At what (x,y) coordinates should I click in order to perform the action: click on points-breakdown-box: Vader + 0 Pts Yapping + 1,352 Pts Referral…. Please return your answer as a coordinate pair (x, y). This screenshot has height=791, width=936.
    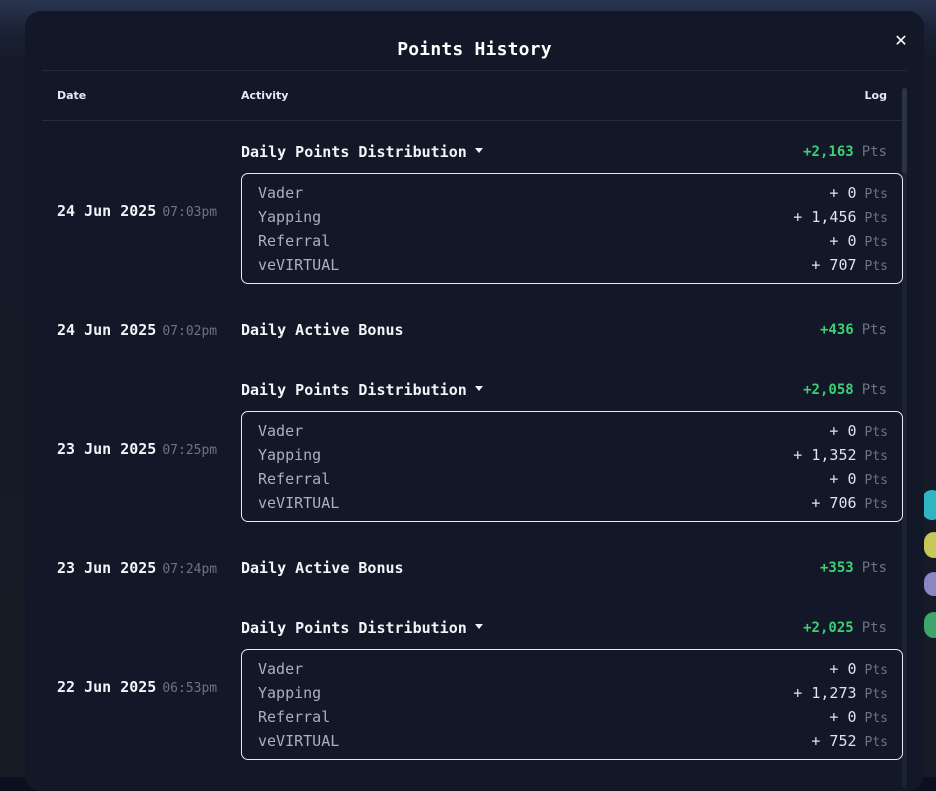
    Looking at the image, I should click on (572, 466).